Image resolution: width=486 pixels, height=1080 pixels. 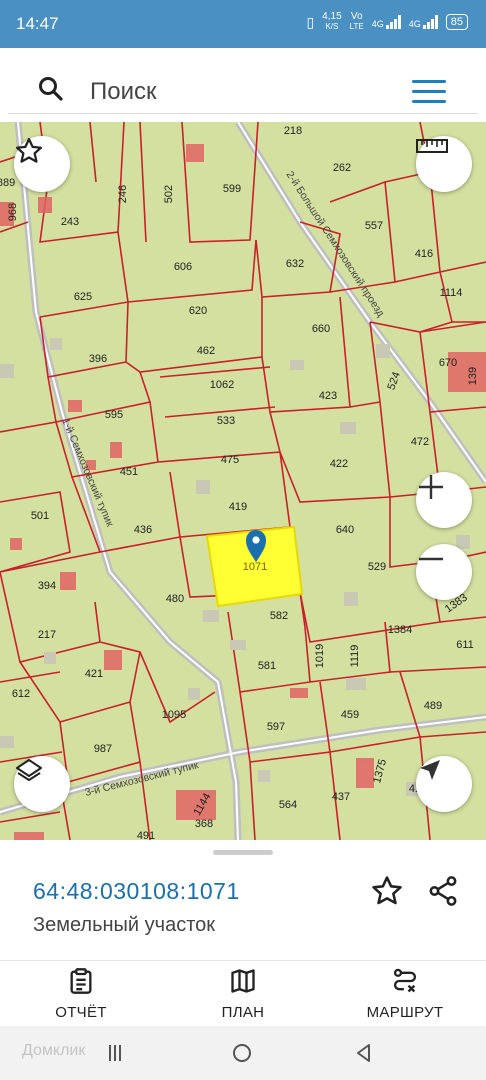 What do you see at coordinates (448, 363) in the screenshot?
I see `plot-number: 670` at bounding box center [448, 363].